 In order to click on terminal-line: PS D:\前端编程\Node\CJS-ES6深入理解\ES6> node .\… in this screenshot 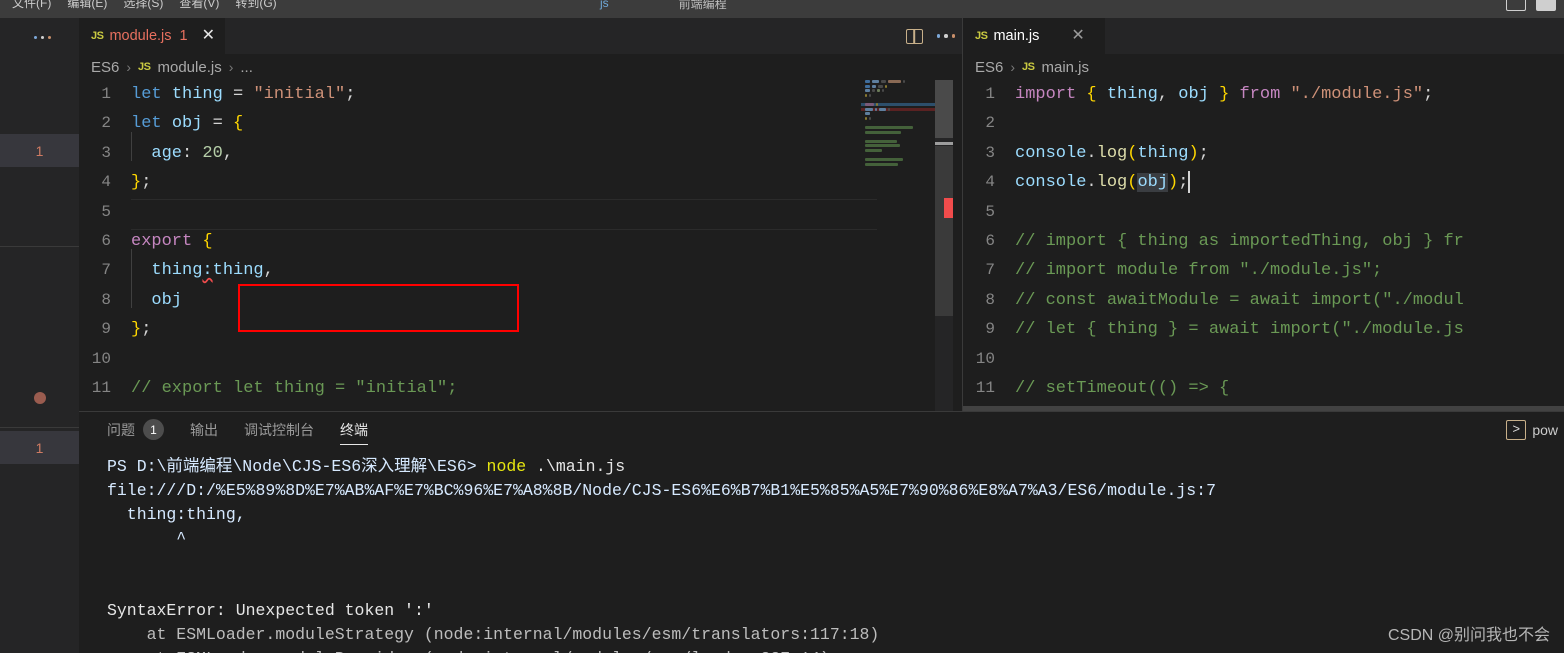, I will do `click(835, 467)`.